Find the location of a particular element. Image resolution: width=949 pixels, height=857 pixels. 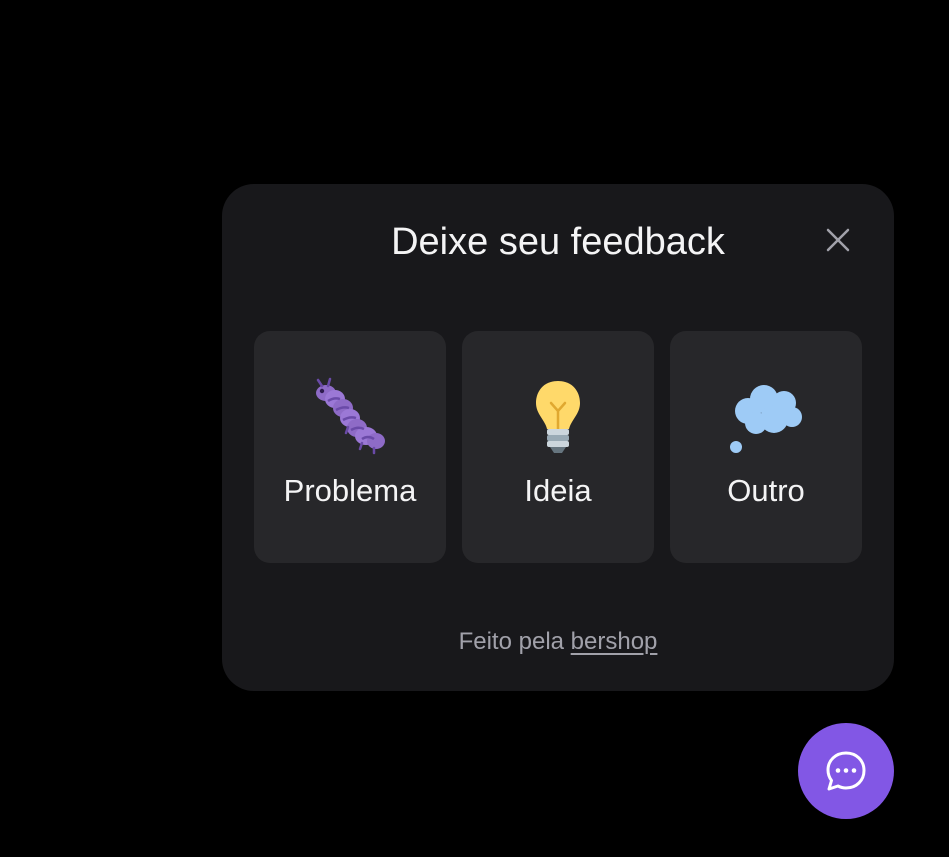

option-label: Outro is located at coordinates (766, 490).